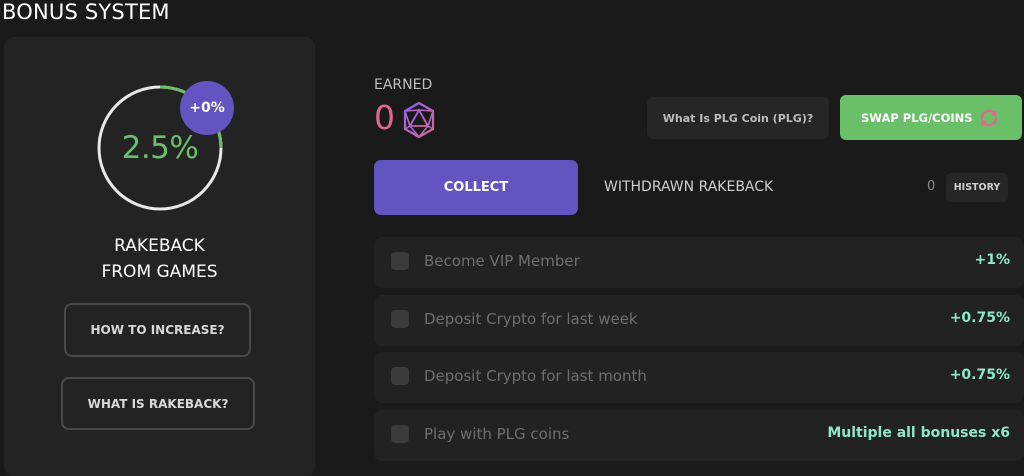 This screenshot has height=476, width=1024. Describe the element at coordinates (977, 187) in the screenshot. I see `history-button: HISTORY` at that location.